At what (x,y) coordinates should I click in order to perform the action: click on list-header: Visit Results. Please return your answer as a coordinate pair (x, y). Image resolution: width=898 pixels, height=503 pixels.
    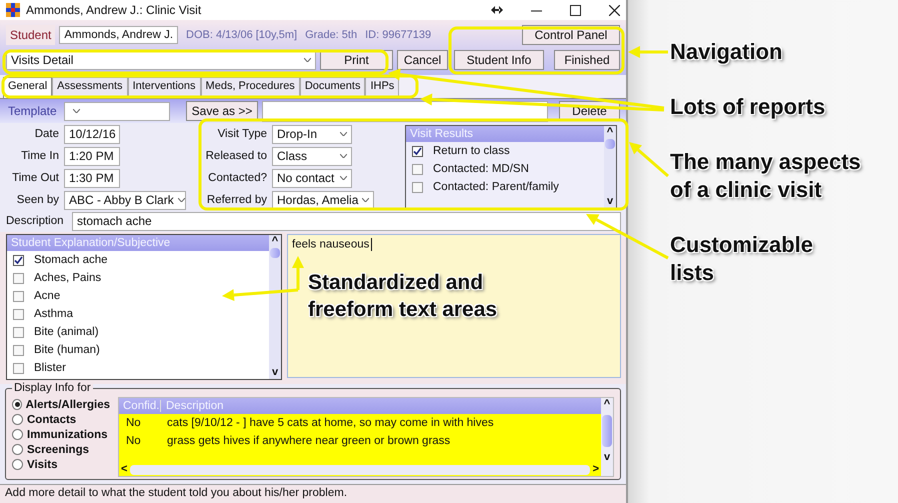
    Looking at the image, I should click on (505, 134).